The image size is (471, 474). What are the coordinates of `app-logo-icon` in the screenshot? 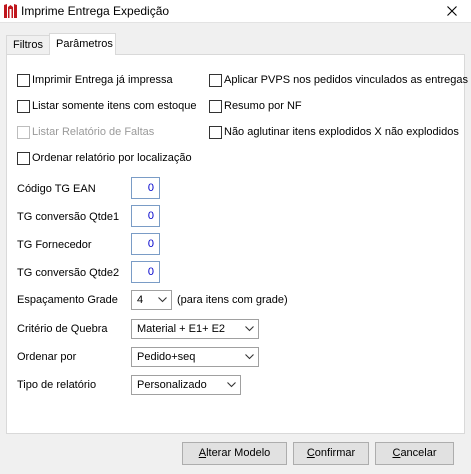 It's located at (10, 11).